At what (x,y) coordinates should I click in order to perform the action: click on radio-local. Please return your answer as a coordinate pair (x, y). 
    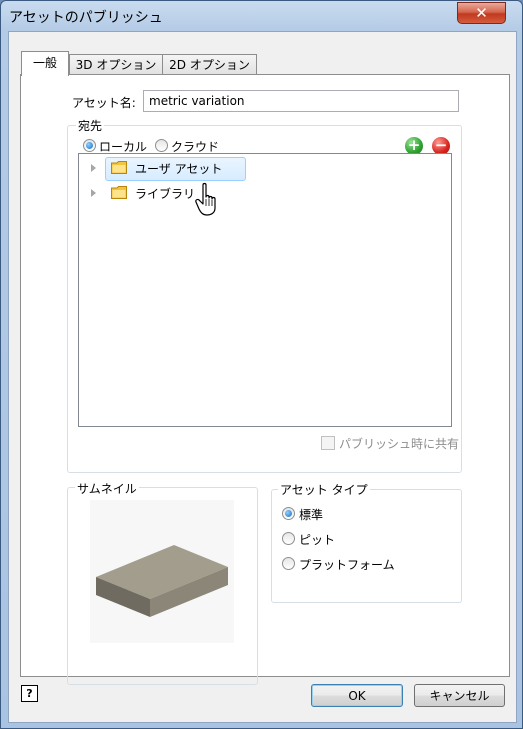
    Looking at the image, I should click on (89, 145).